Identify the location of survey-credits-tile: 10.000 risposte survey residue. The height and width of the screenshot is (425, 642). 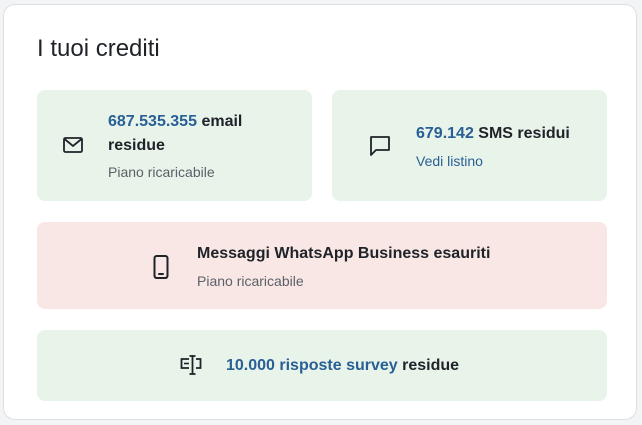
(322, 365).